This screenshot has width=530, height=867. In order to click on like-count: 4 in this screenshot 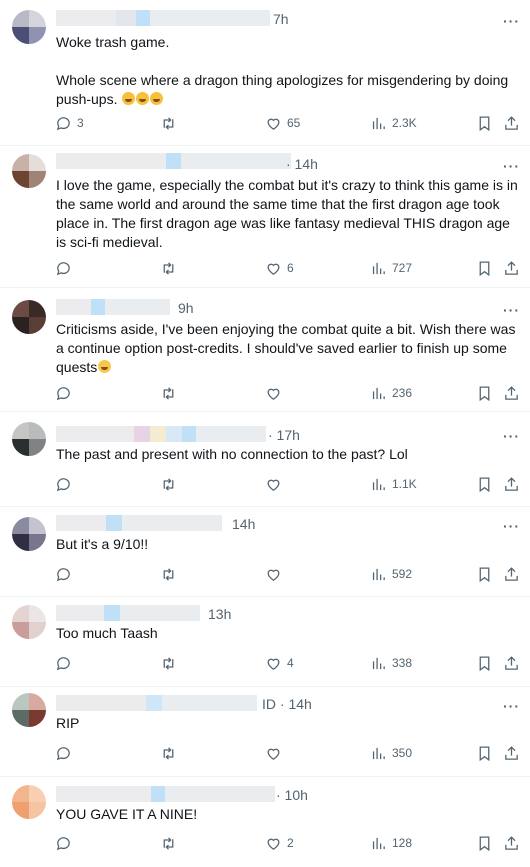, I will do `click(290, 663)`.